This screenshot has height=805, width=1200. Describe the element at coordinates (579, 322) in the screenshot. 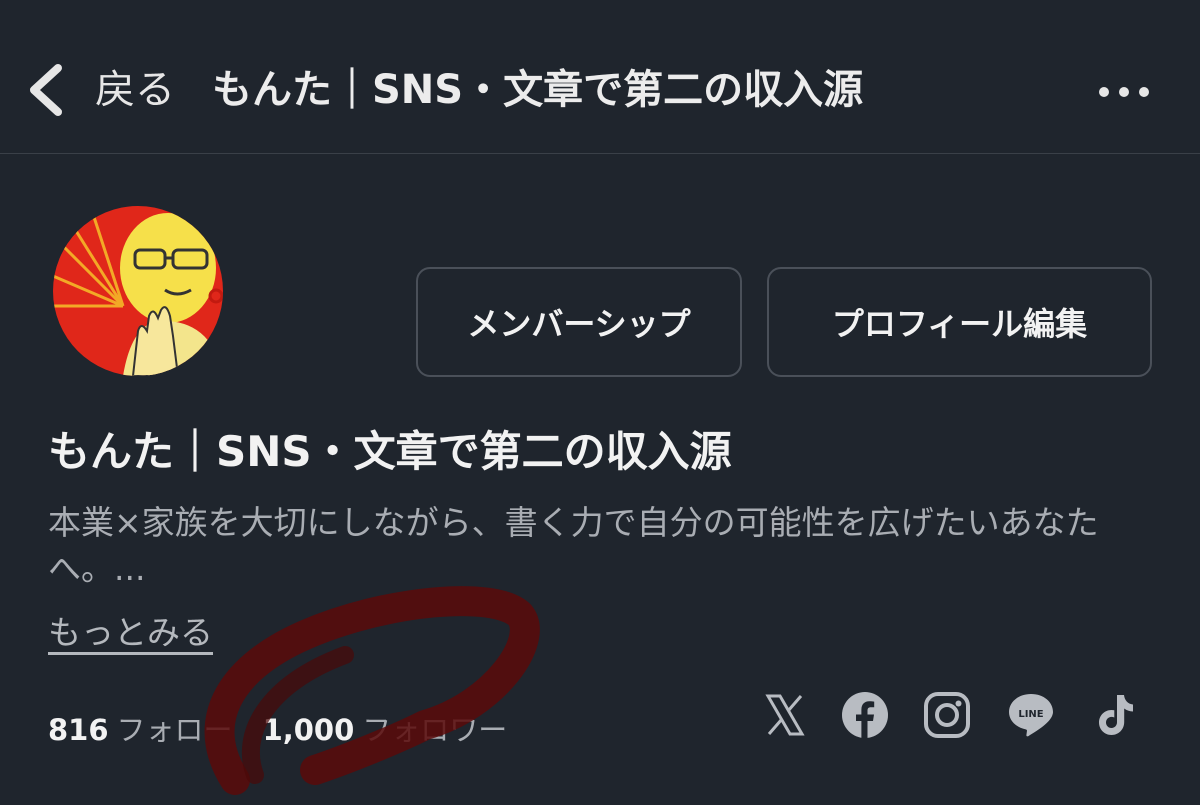

I see `membership-button: メンバーシップ` at that location.